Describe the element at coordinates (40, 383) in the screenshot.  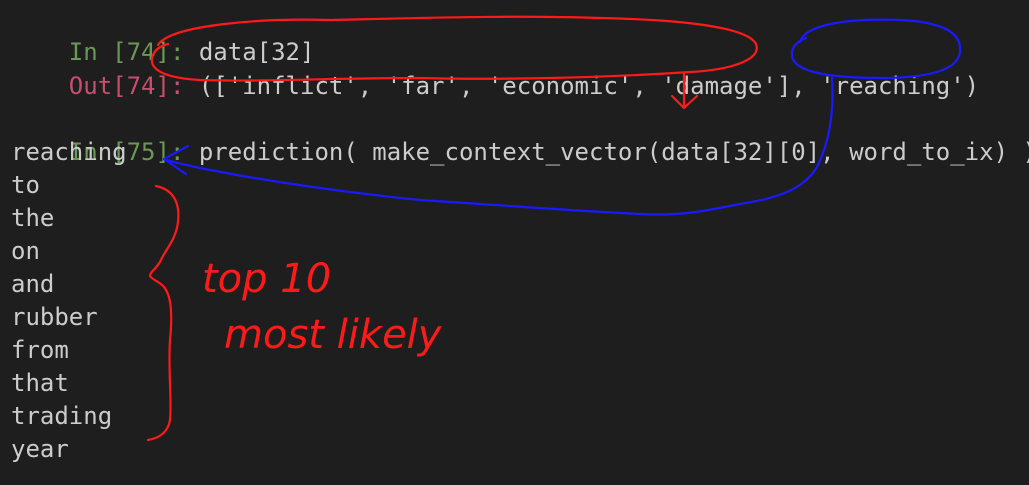
I see `prediction-output-line: that` at that location.